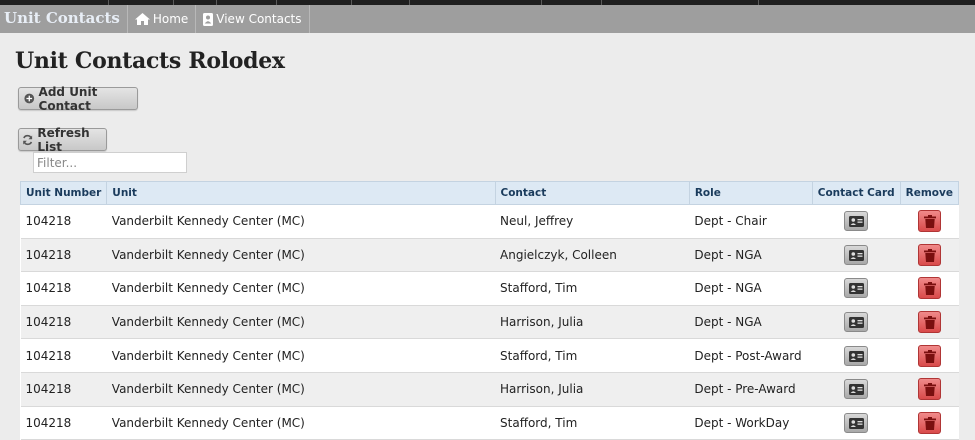 The width and height of the screenshot is (975, 440). What do you see at coordinates (208, 19) in the screenshot?
I see `contact-book-icon` at bounding box center [208, 19].